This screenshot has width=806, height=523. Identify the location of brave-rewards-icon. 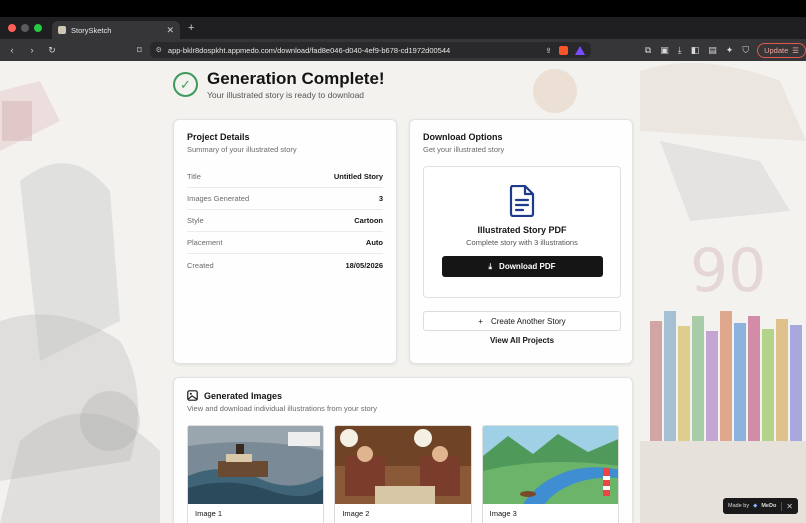
(579, 50).